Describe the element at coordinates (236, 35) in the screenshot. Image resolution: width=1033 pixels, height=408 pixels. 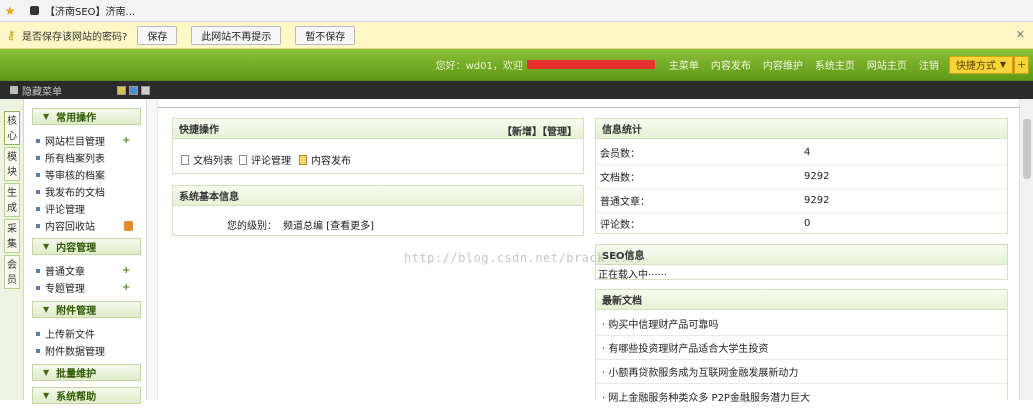
I see `never-for-site-button: 此网站不再提示` at that location.